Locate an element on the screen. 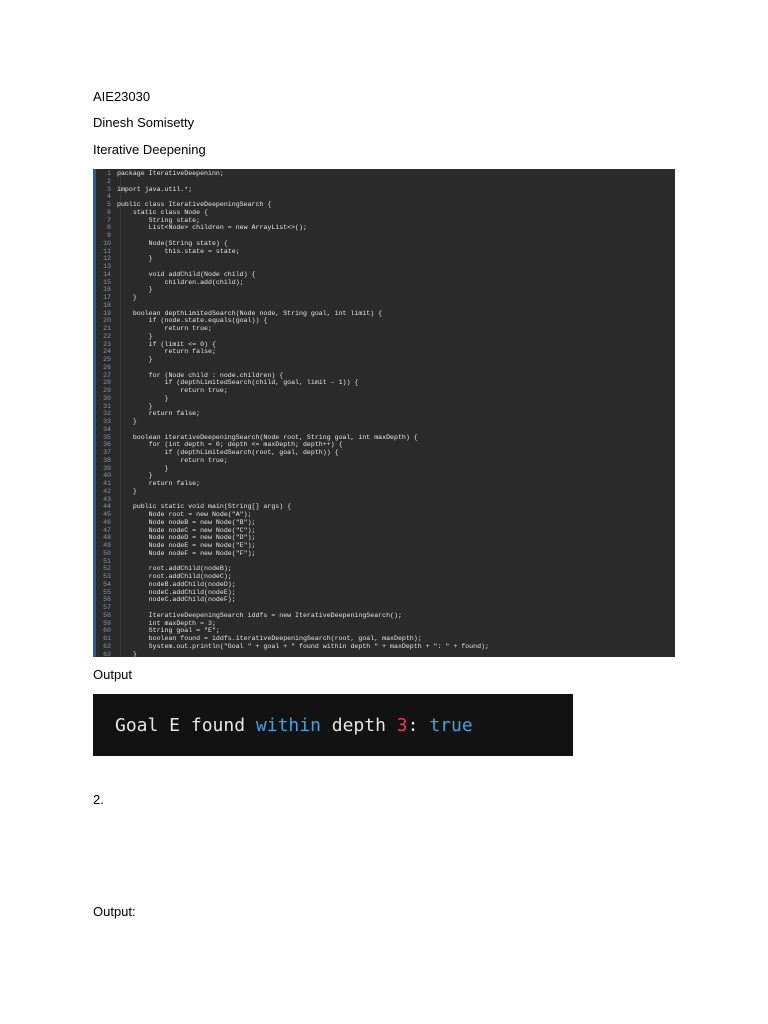 The width and height of the screenshot is (768, 1024). code-line: 48 Node nodeD = new Node("D"); is located at coordinates (384, 538).